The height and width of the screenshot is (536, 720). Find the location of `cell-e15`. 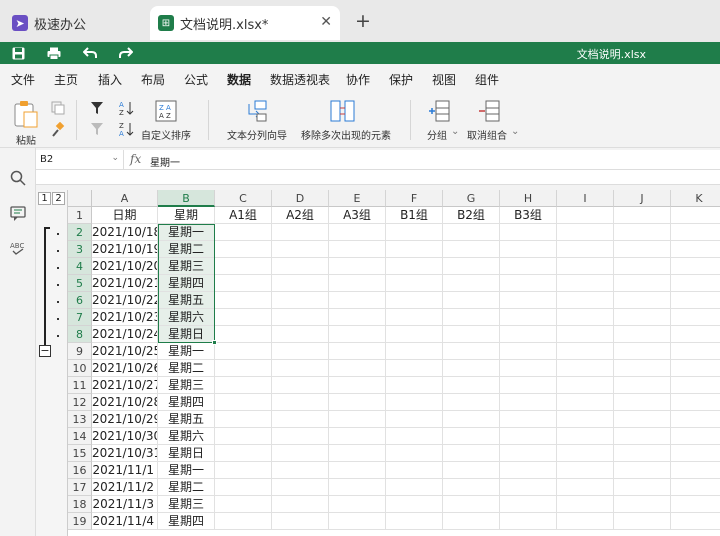

cell-e15 is located at coordinates (357, 453).